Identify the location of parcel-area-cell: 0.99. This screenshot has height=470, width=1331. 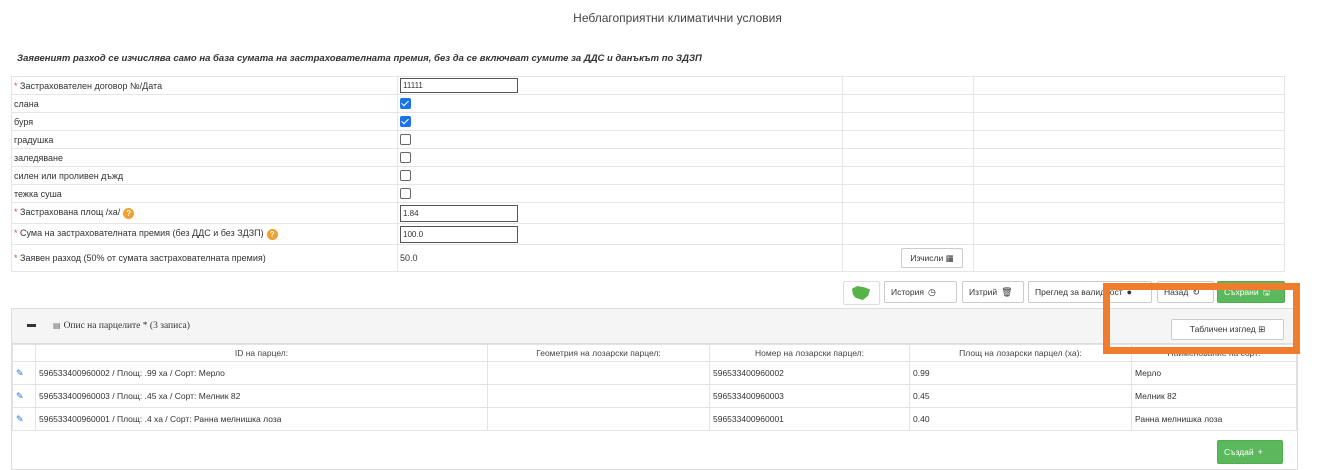
(1020, 373).